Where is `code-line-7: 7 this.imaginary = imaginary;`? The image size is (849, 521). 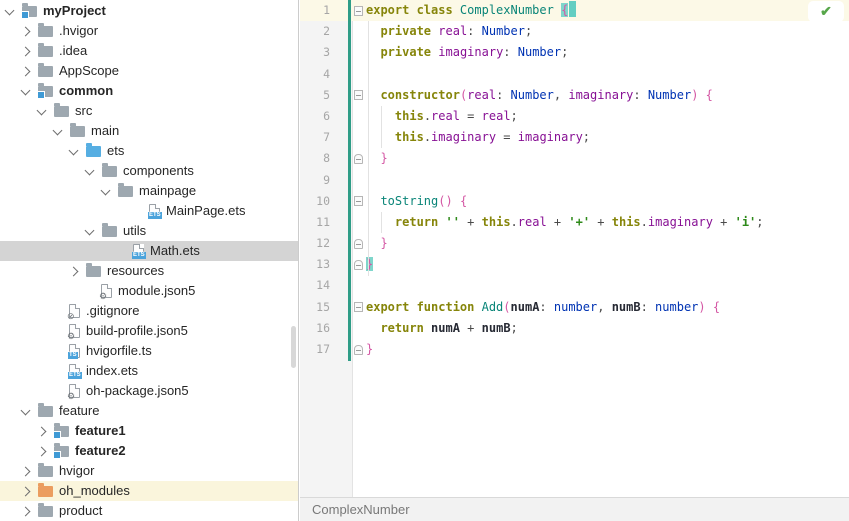 code-line-7: 7 this.imaginary = imaginary; is located at coordinates (574, 137).